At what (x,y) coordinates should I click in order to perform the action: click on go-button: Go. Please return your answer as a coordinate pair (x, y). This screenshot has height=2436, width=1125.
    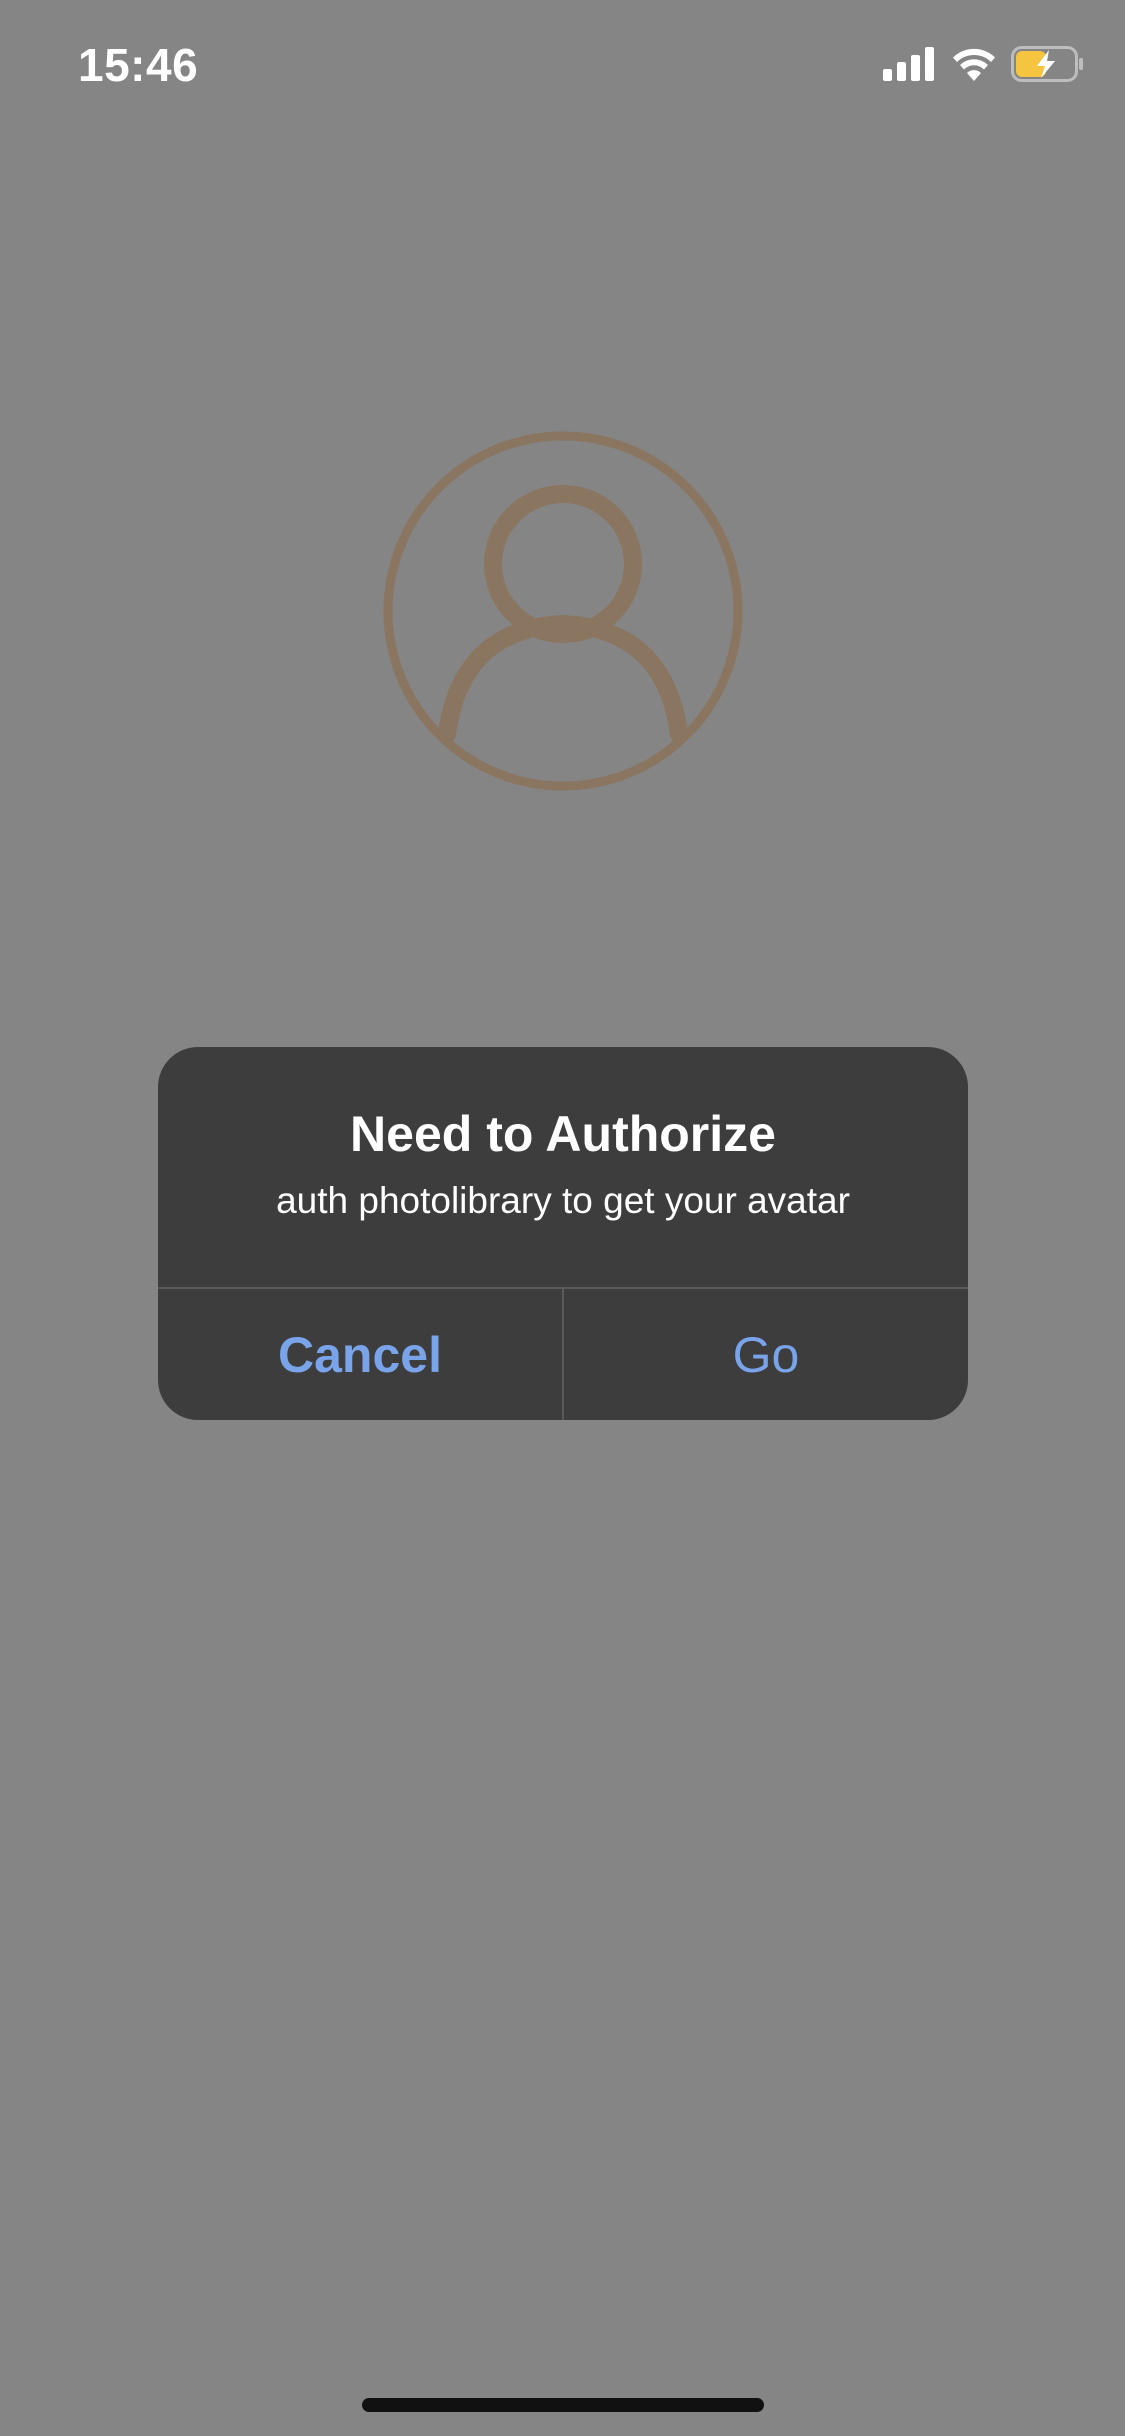
    Looking at the image, I should click on (766, 1354).